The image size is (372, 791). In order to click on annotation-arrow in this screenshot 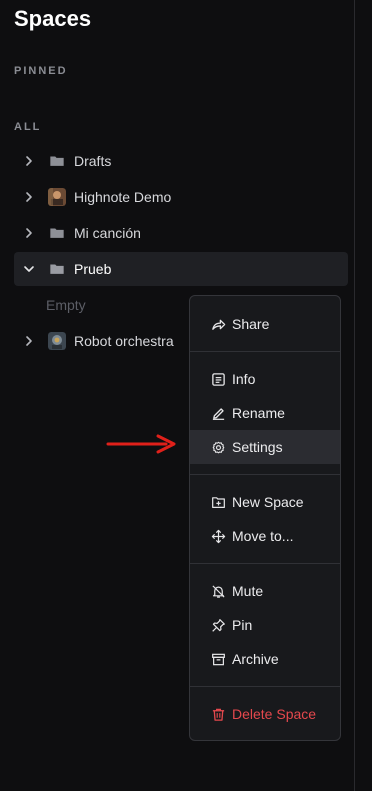, I will do `click(141, 444)`.